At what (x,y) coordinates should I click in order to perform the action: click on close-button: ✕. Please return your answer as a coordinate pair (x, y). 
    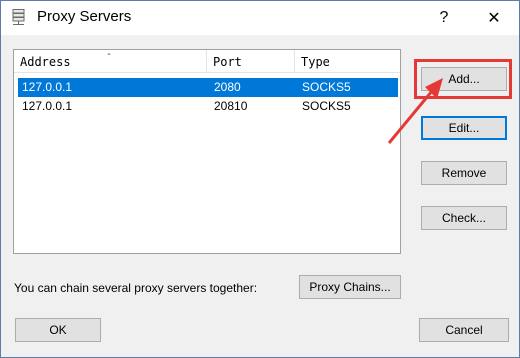
    Looking at the image, I should click on (494, 18).